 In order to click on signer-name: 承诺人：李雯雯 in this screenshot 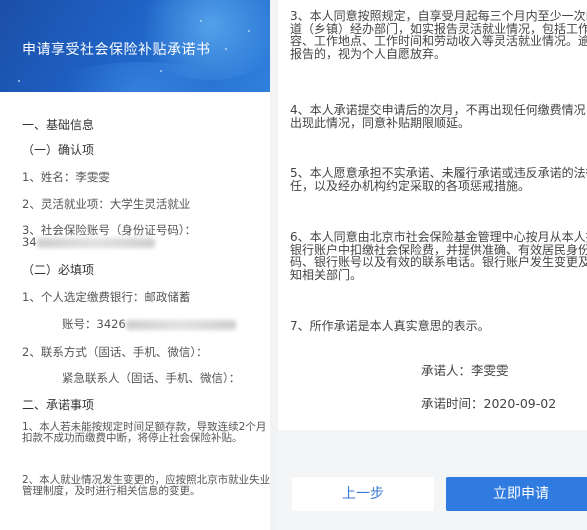, I will do `click(465, 370)`.